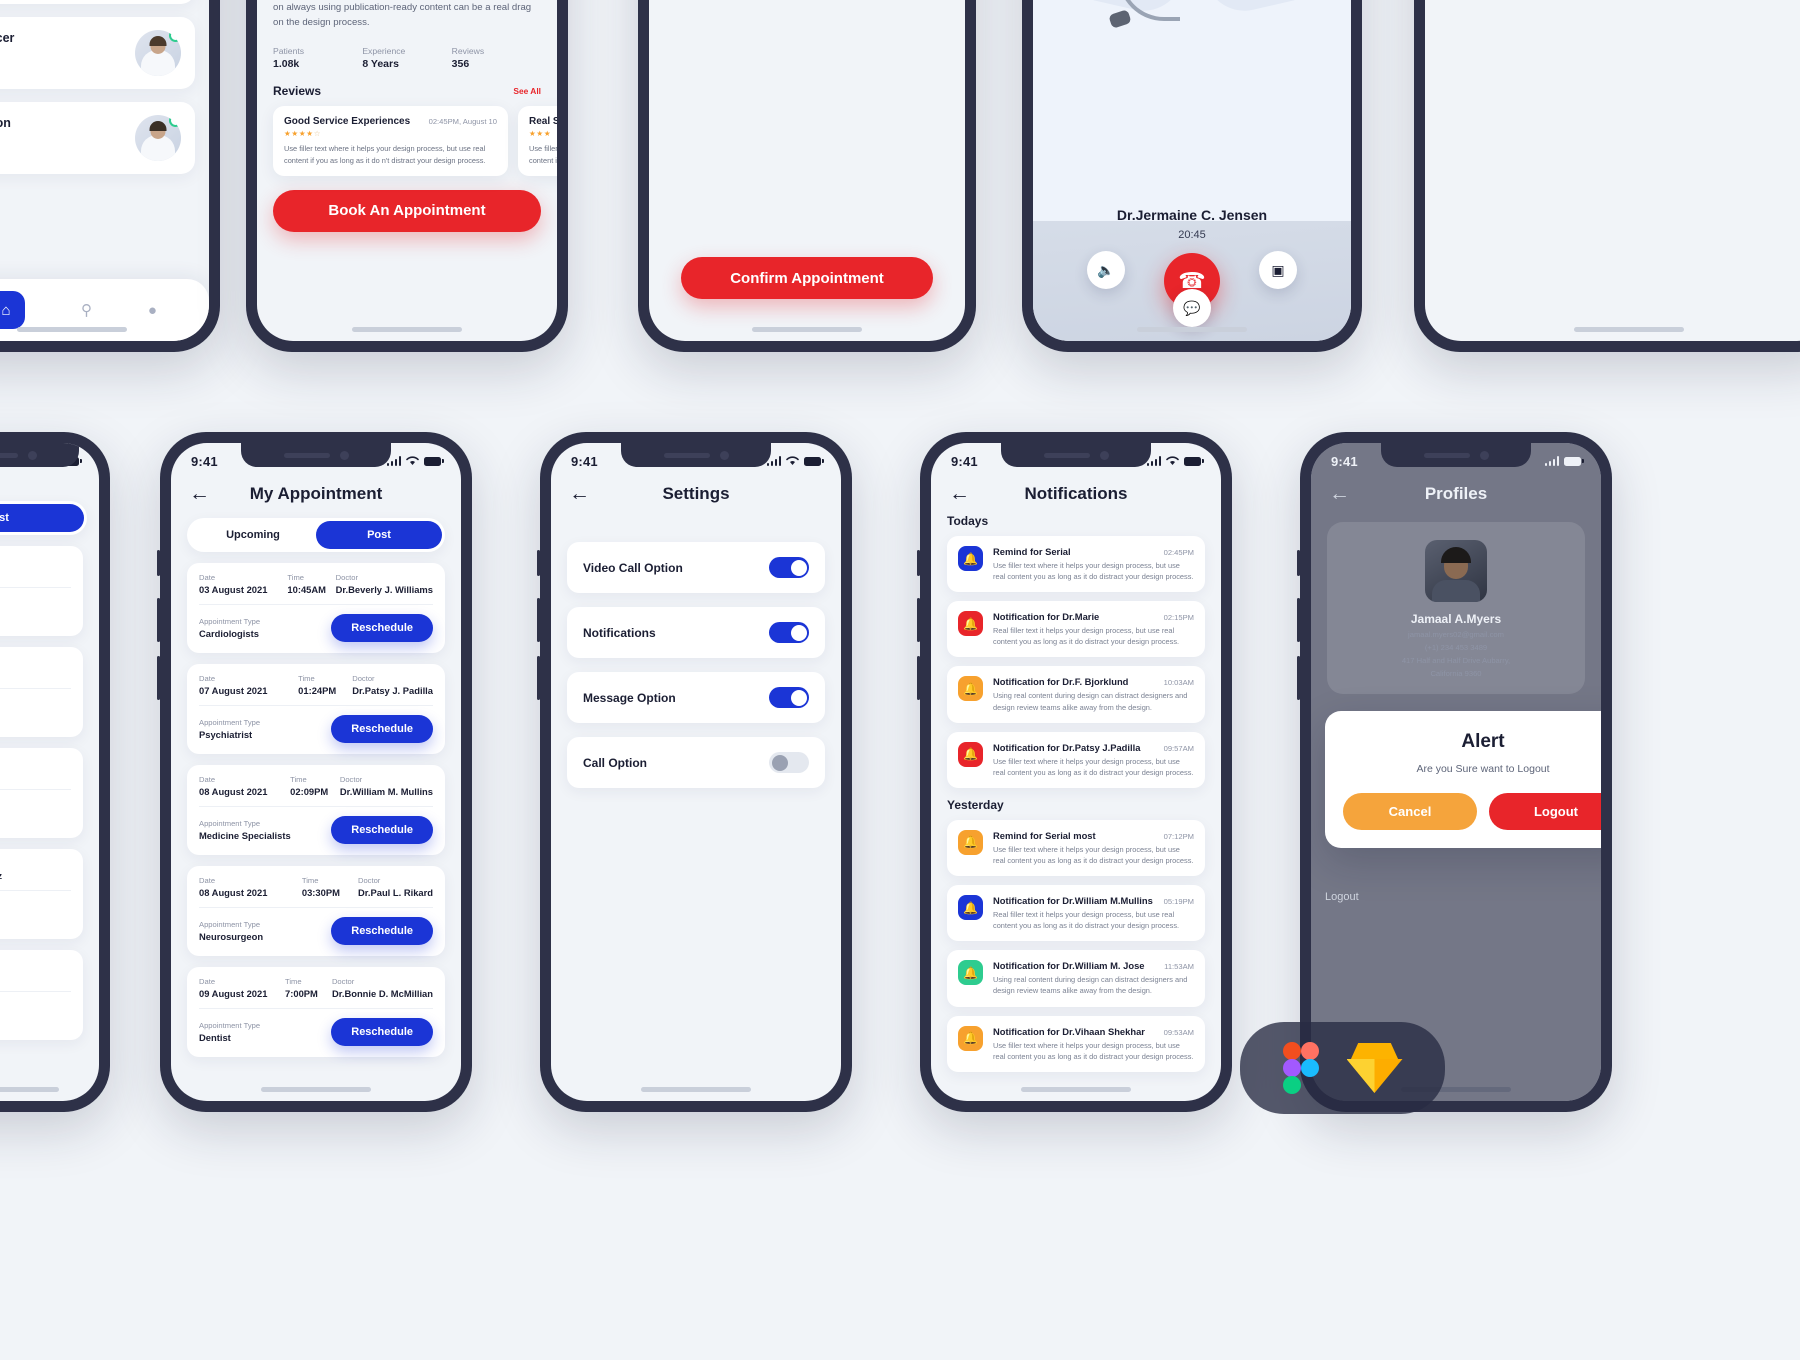 Image resolution: width=1800 pixels, height=1360 pixels. I want to click on figma-logo, so click(1300, 1068).